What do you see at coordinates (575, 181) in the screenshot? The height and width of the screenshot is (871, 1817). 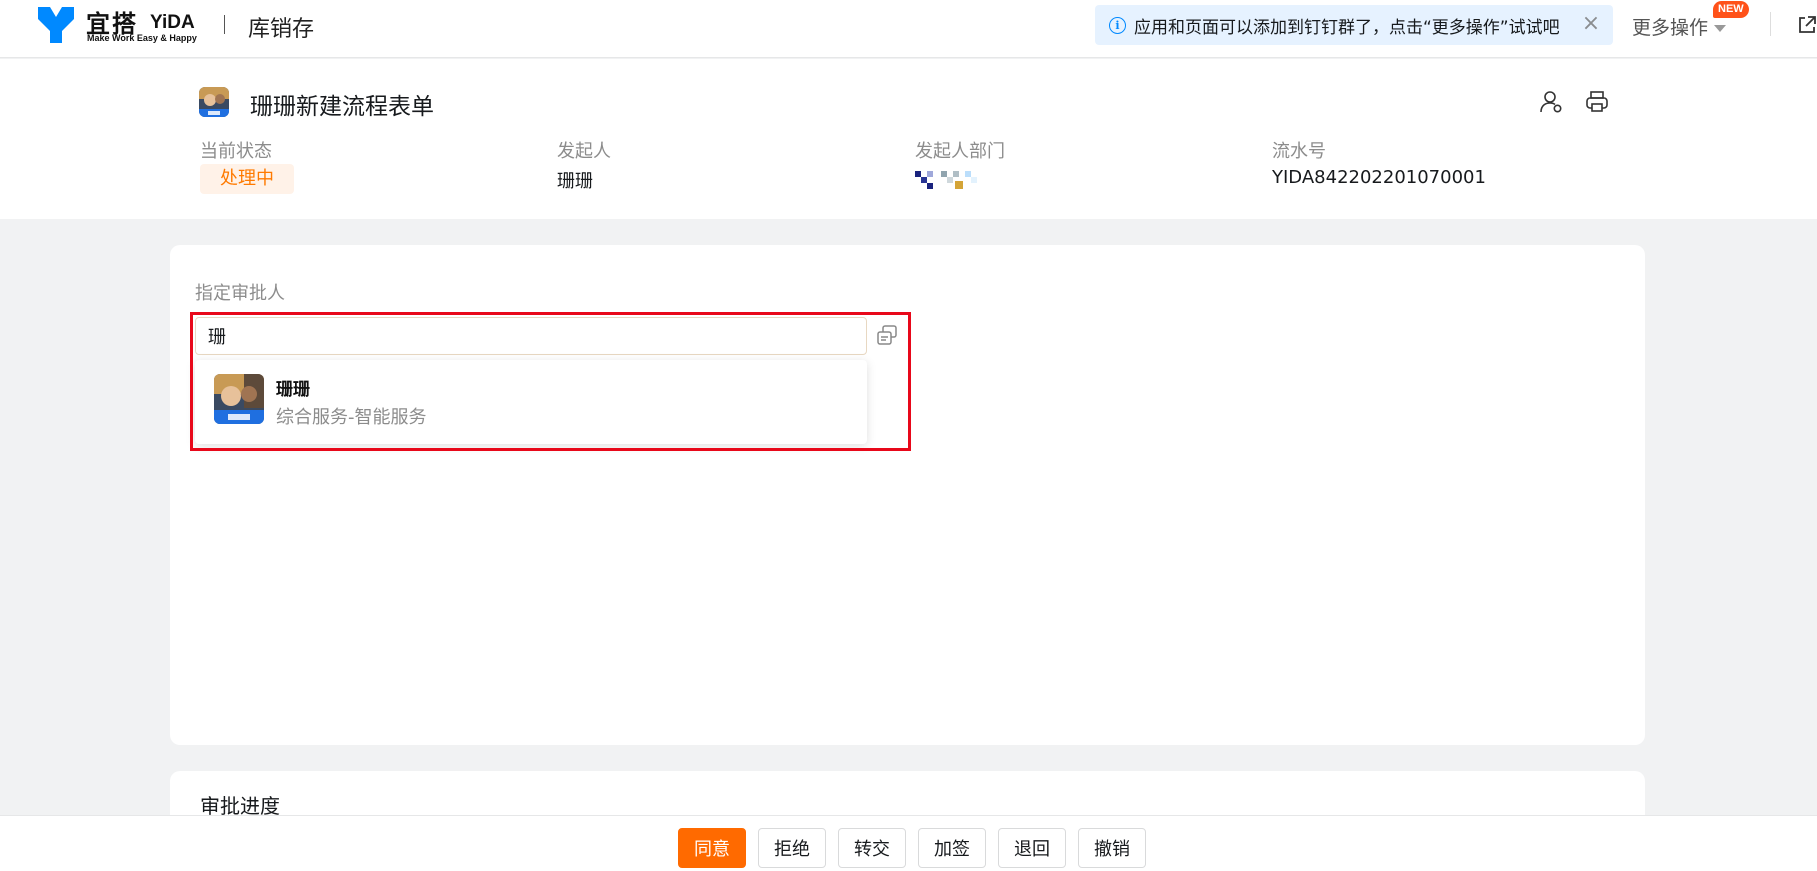 I see `initiator-value: 珊珊` at bounding box center [575, 181].